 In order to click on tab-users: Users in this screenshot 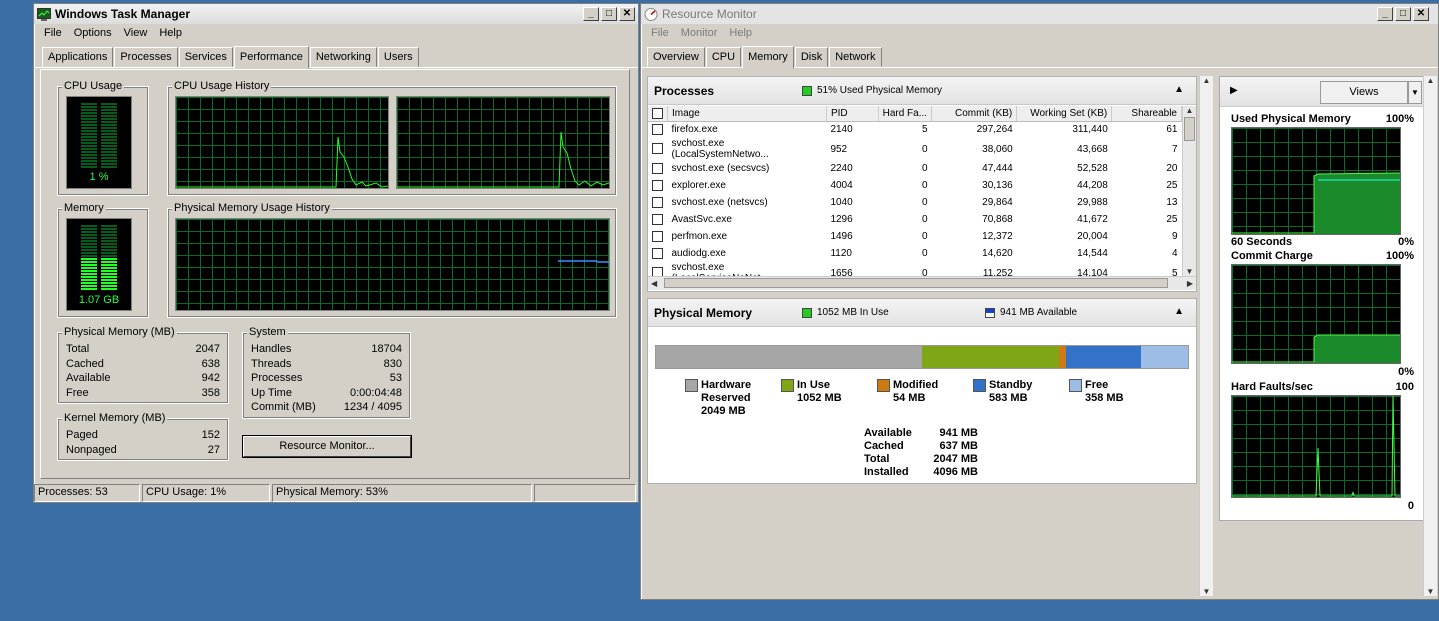, I will do `click(398, 57)`.